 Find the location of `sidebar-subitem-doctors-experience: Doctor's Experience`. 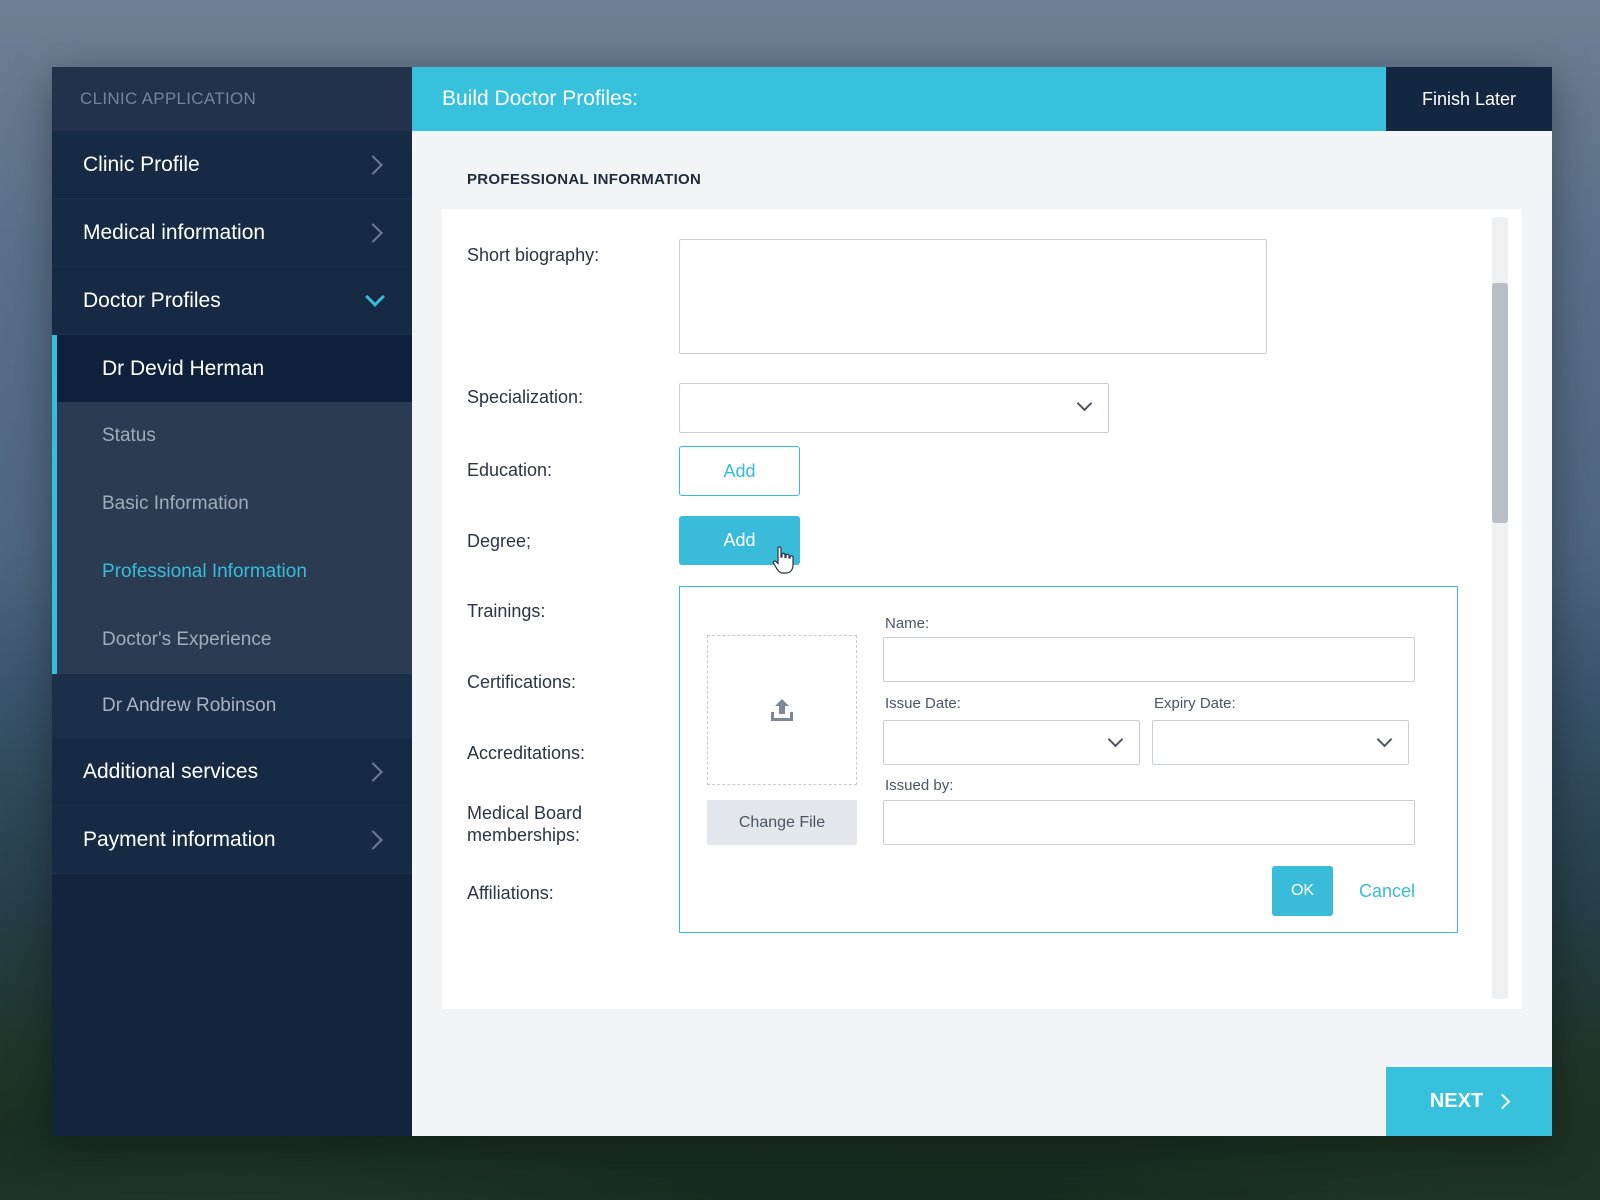

sidebar-subitem-doctors-experience: Doctor's Experience is located at coordinates (234, 640).